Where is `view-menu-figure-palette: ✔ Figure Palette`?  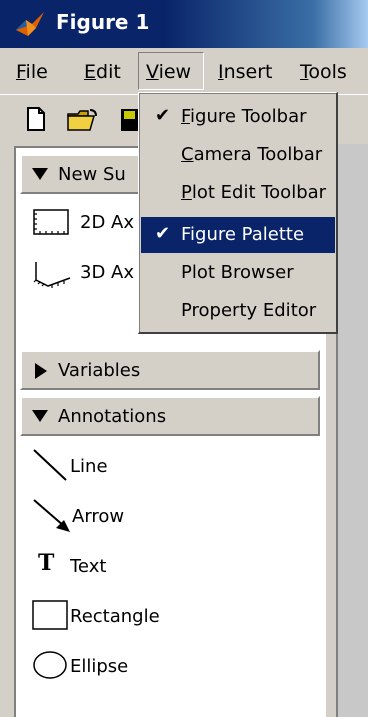 view-menu-figure-palette: ✔ Figure Palette is located at coordinates (238, 235).